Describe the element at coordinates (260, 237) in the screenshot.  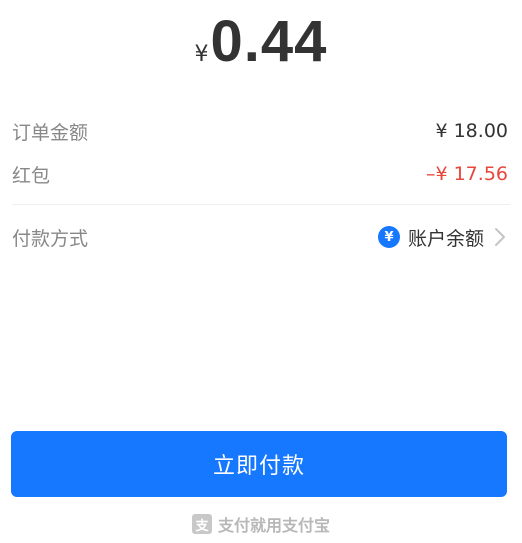
I see `payment-method-row: 付款方式 ¥ 账户余额` at that location.